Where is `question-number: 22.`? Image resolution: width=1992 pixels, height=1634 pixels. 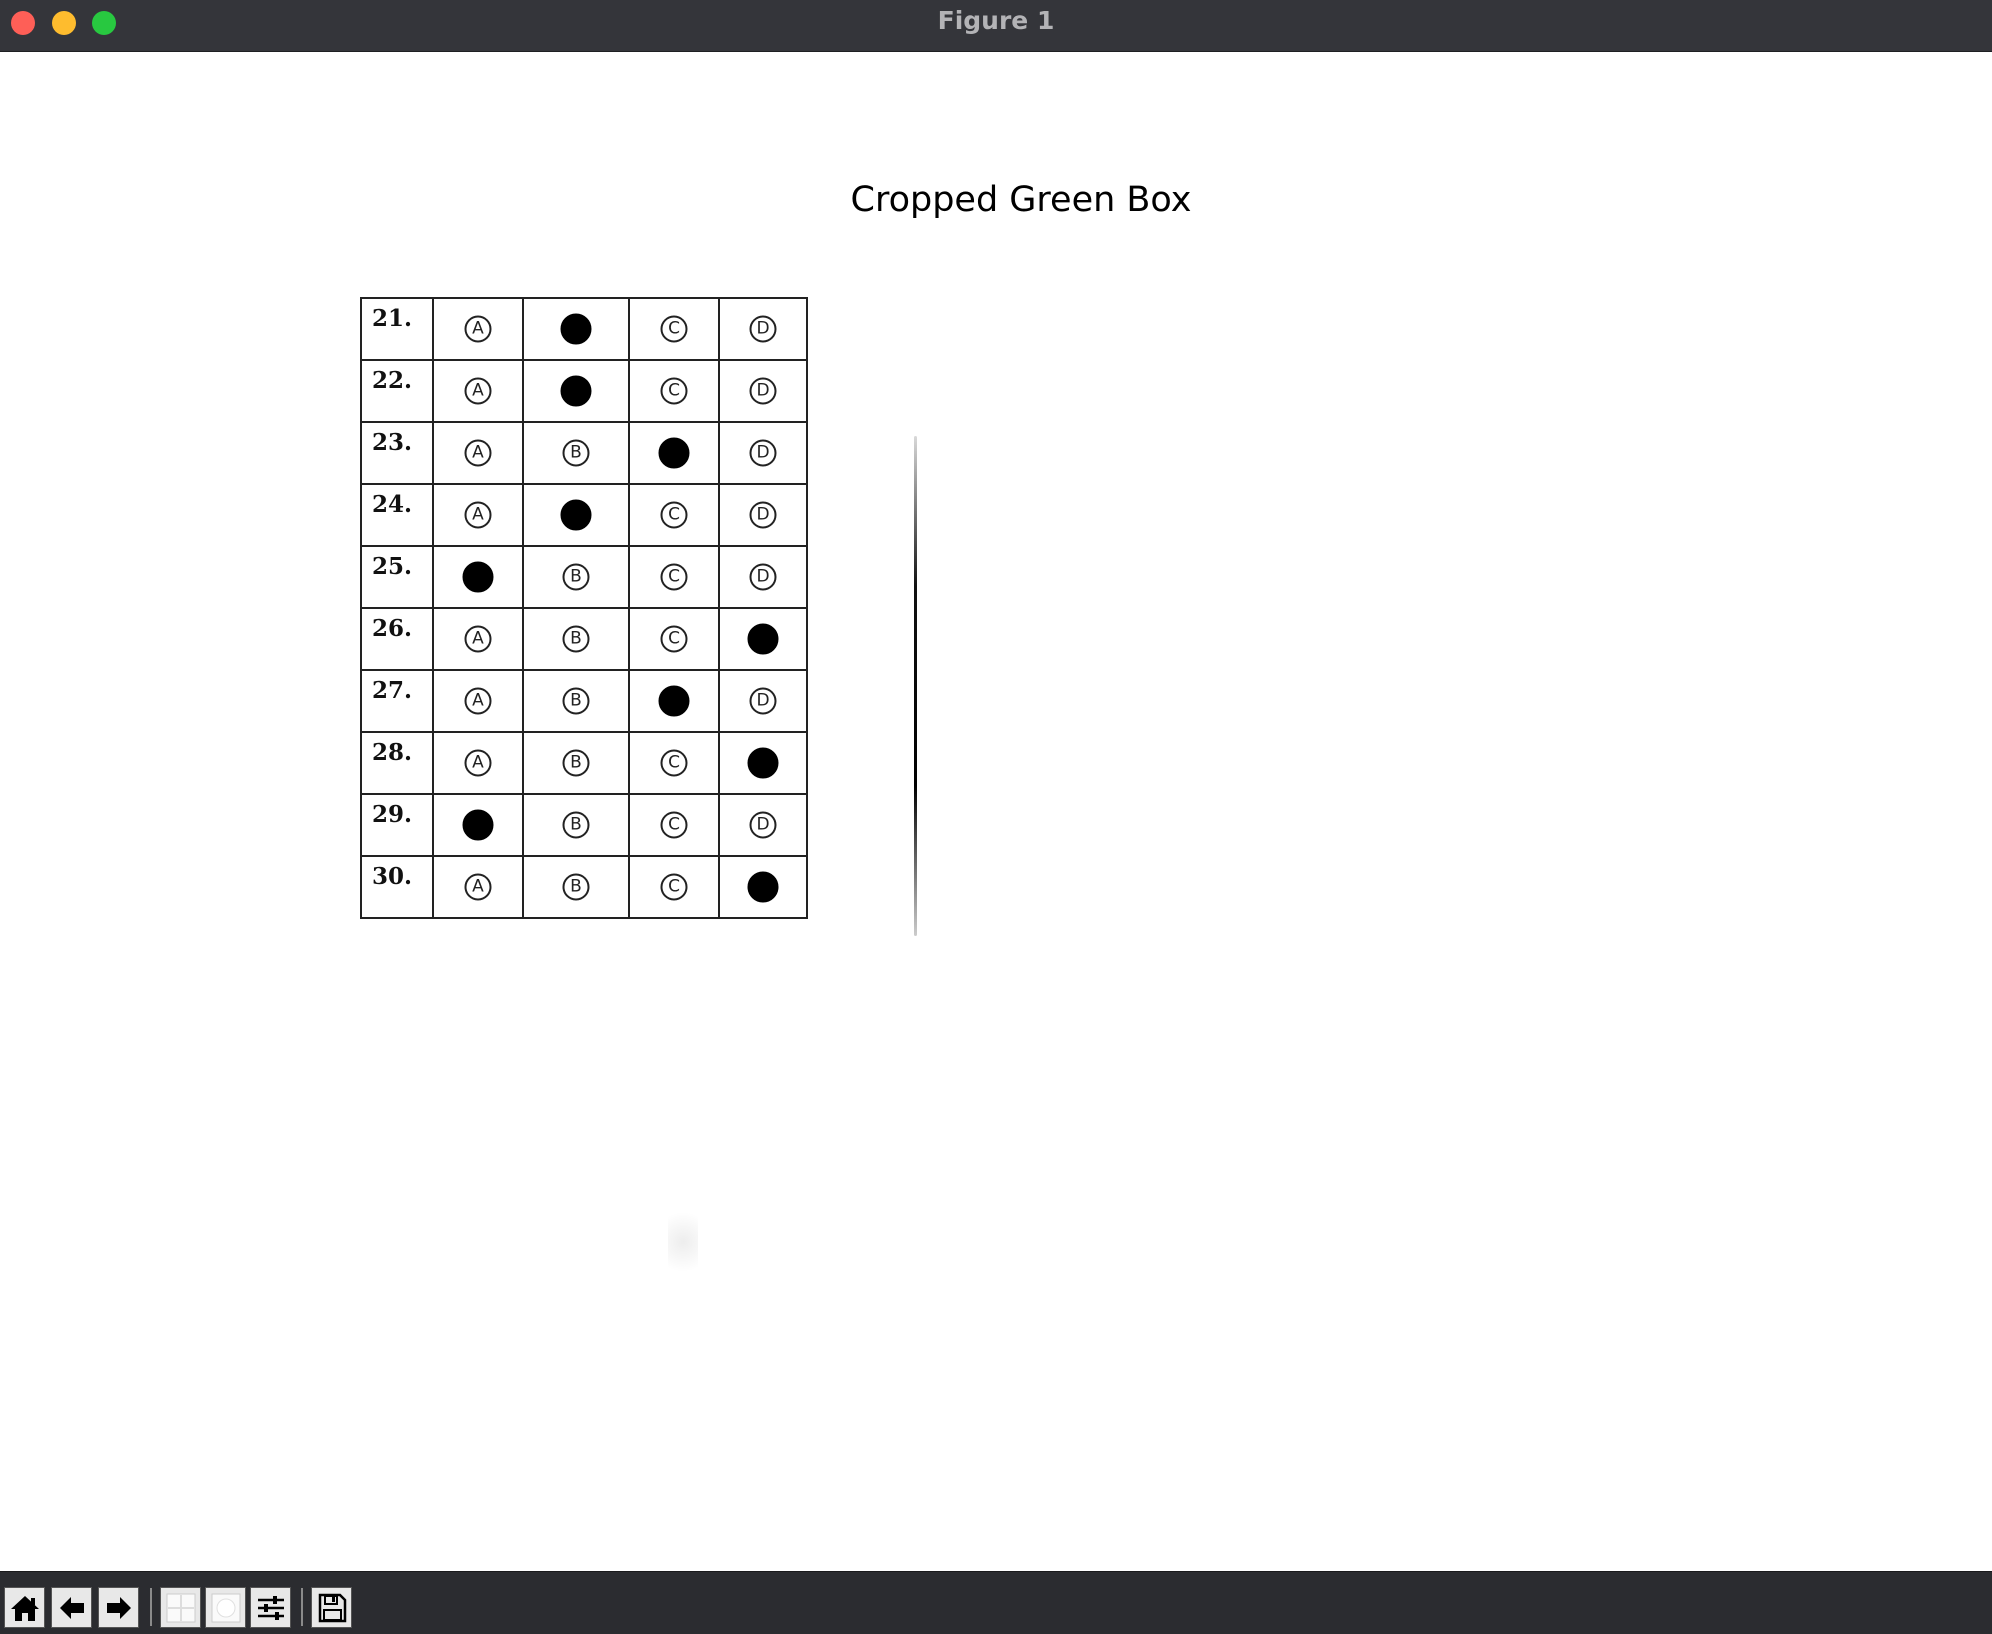
question-number: 22. is located at coordinates (392, 380).